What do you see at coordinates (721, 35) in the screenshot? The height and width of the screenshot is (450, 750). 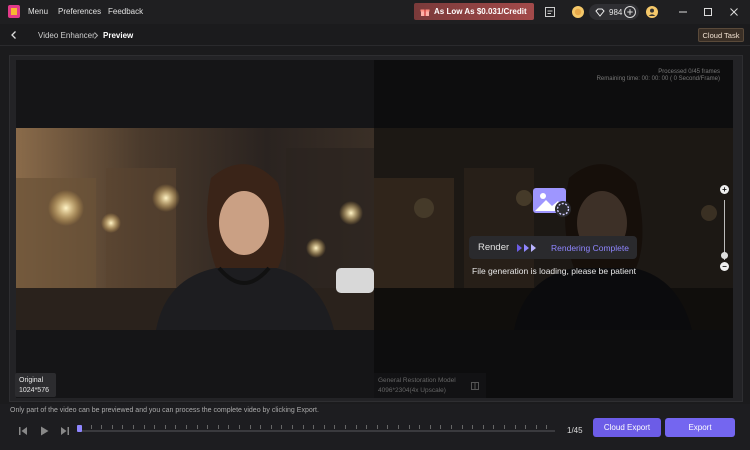 I see `cloud-task-button: Cloud Task` at bounding box center [721, 35].